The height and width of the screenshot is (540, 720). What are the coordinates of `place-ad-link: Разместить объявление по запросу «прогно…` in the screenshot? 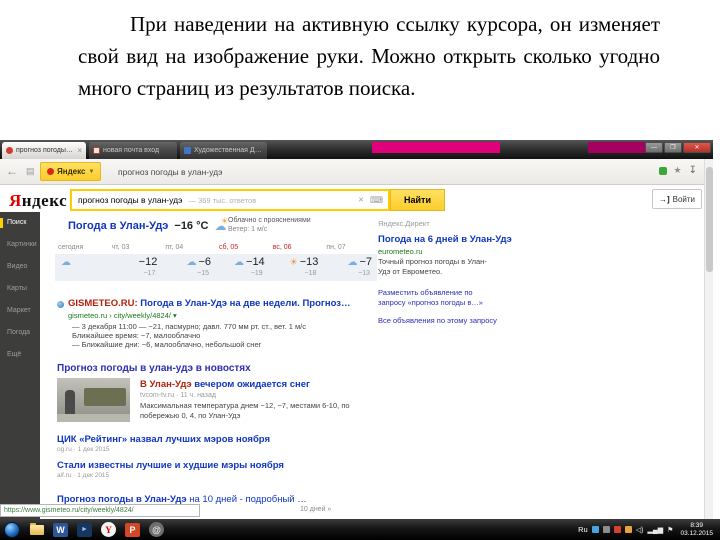 It's located at (439, 297).